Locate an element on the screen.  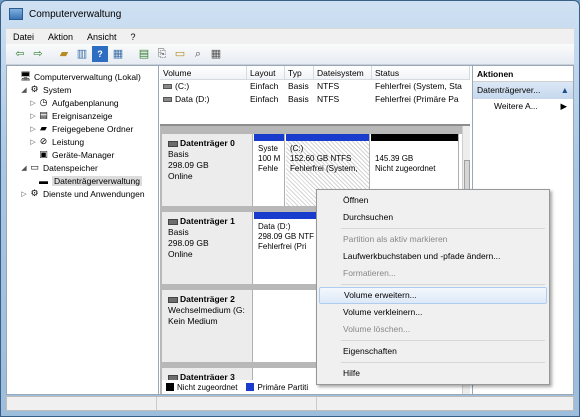
tree-item-label: Ereignisanzeige is located at coordinates (82, 115).